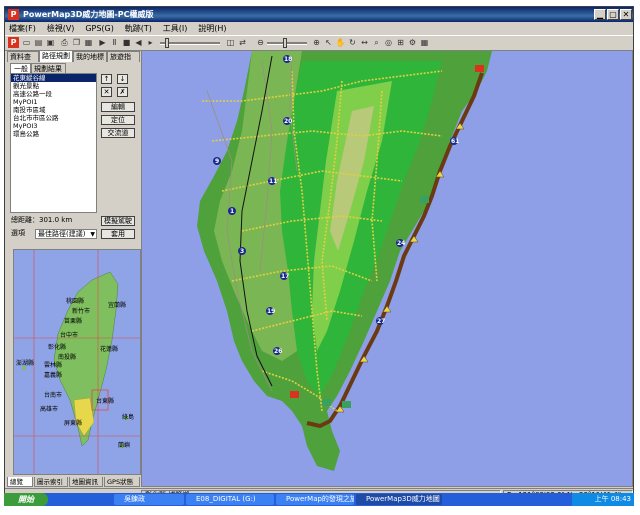 This screenshot has height=515, width=640. I want to click on route-label: 9, so click(217, 161).